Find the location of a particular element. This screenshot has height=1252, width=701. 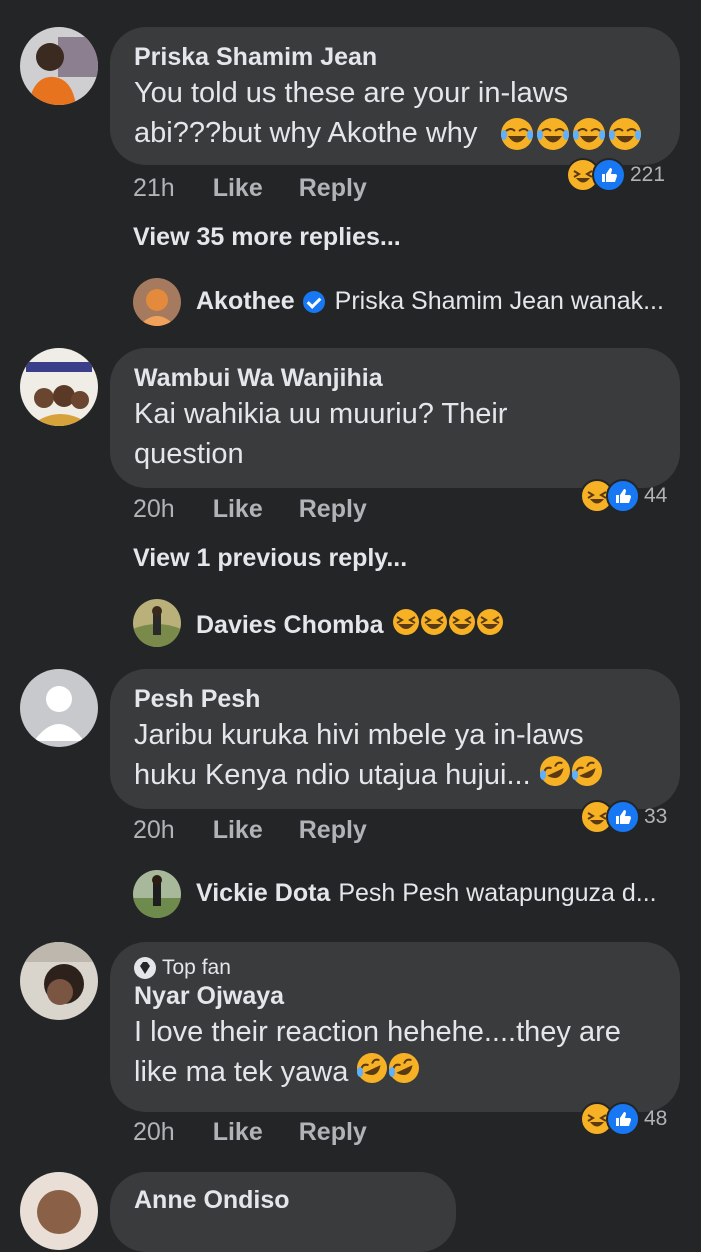

comment-text-line: Jaribu kuruka hivi mbele ya in-laws is located at coordinates (359, 735).